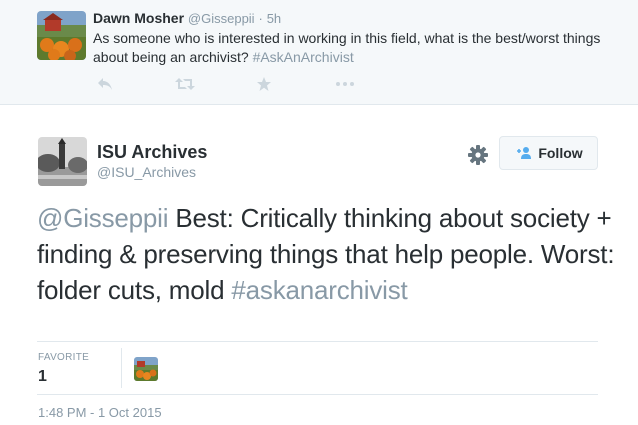  Describe the element at coordinates (146, 172) in the screenshot. I see `main-author-handle: @ISU_Archives` at that location.